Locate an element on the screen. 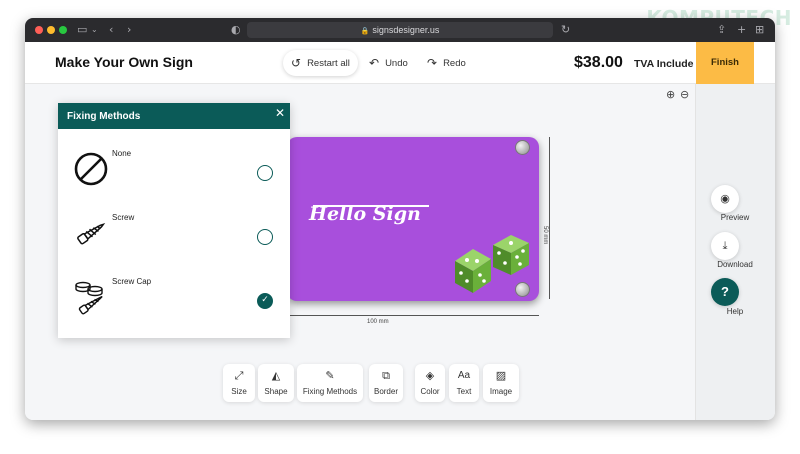 The image size is (800, 454). option-radio-checked: ✓ is located at coordinates (265, 301).